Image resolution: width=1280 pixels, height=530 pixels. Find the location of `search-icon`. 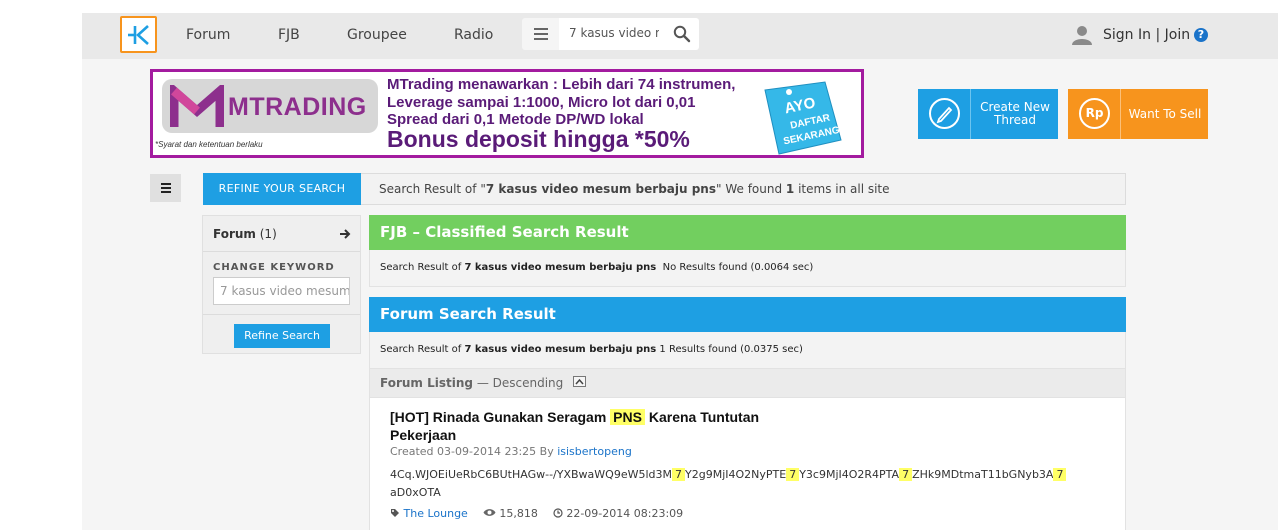

search-icon is located at coordinates (682, 34).